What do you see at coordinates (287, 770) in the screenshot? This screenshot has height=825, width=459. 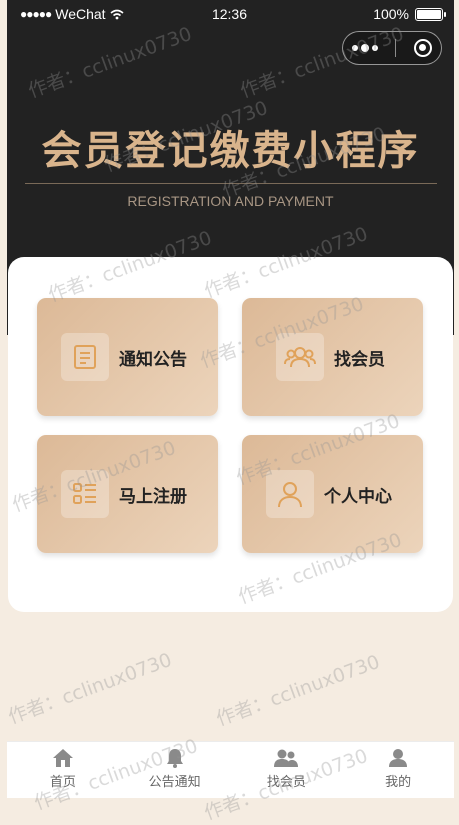 I see `tab-find-members: 找会员` at bounding box center [287, 770].